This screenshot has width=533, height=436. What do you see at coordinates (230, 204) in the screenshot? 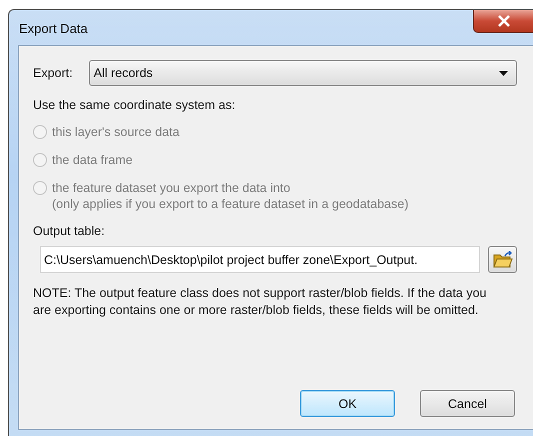
I see `option-note: (only applies if you export to a feature dataset in a geodatabase)` at bounding box center [230, 204].